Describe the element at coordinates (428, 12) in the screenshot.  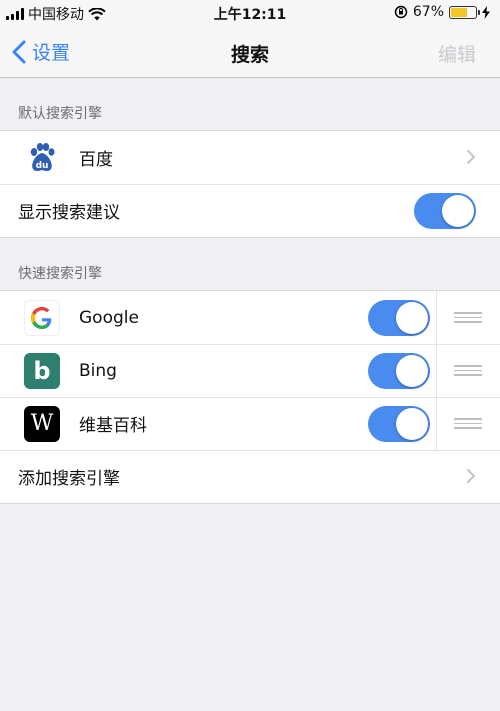
I see `battery-percent: 67%` at that location.